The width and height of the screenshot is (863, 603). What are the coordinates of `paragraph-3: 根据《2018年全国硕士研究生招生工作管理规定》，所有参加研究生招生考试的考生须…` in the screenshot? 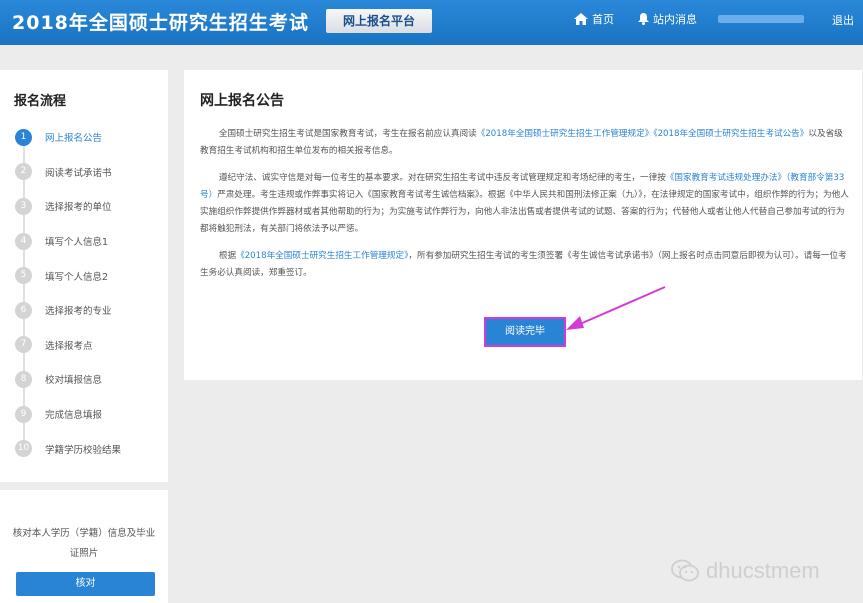 It's located at (525, 265).